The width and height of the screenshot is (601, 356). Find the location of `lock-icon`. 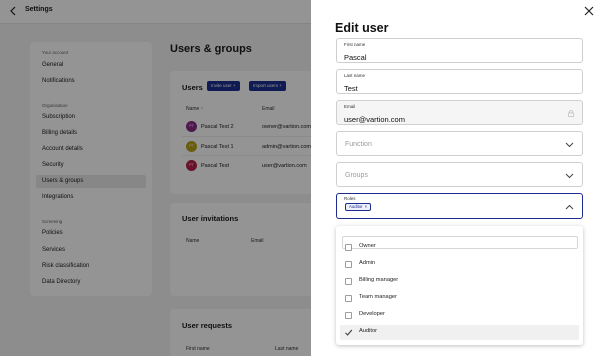

lock-icon is located at coordinates (571, 113).